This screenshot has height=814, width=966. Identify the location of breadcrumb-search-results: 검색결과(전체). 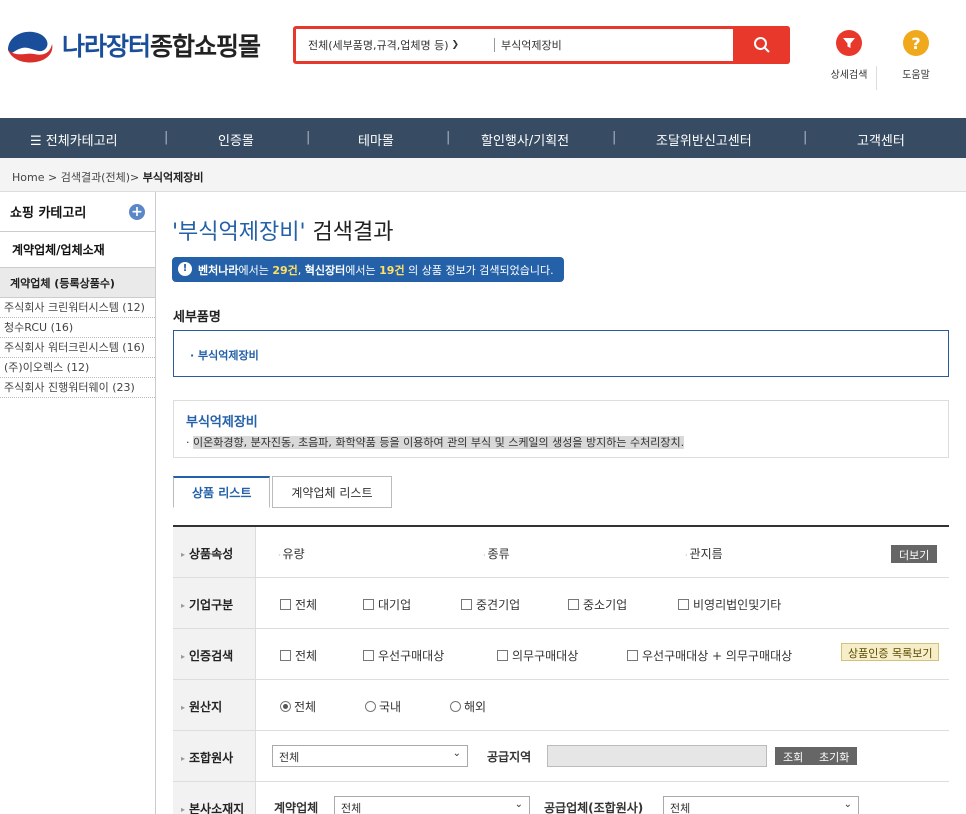
(95, 177).